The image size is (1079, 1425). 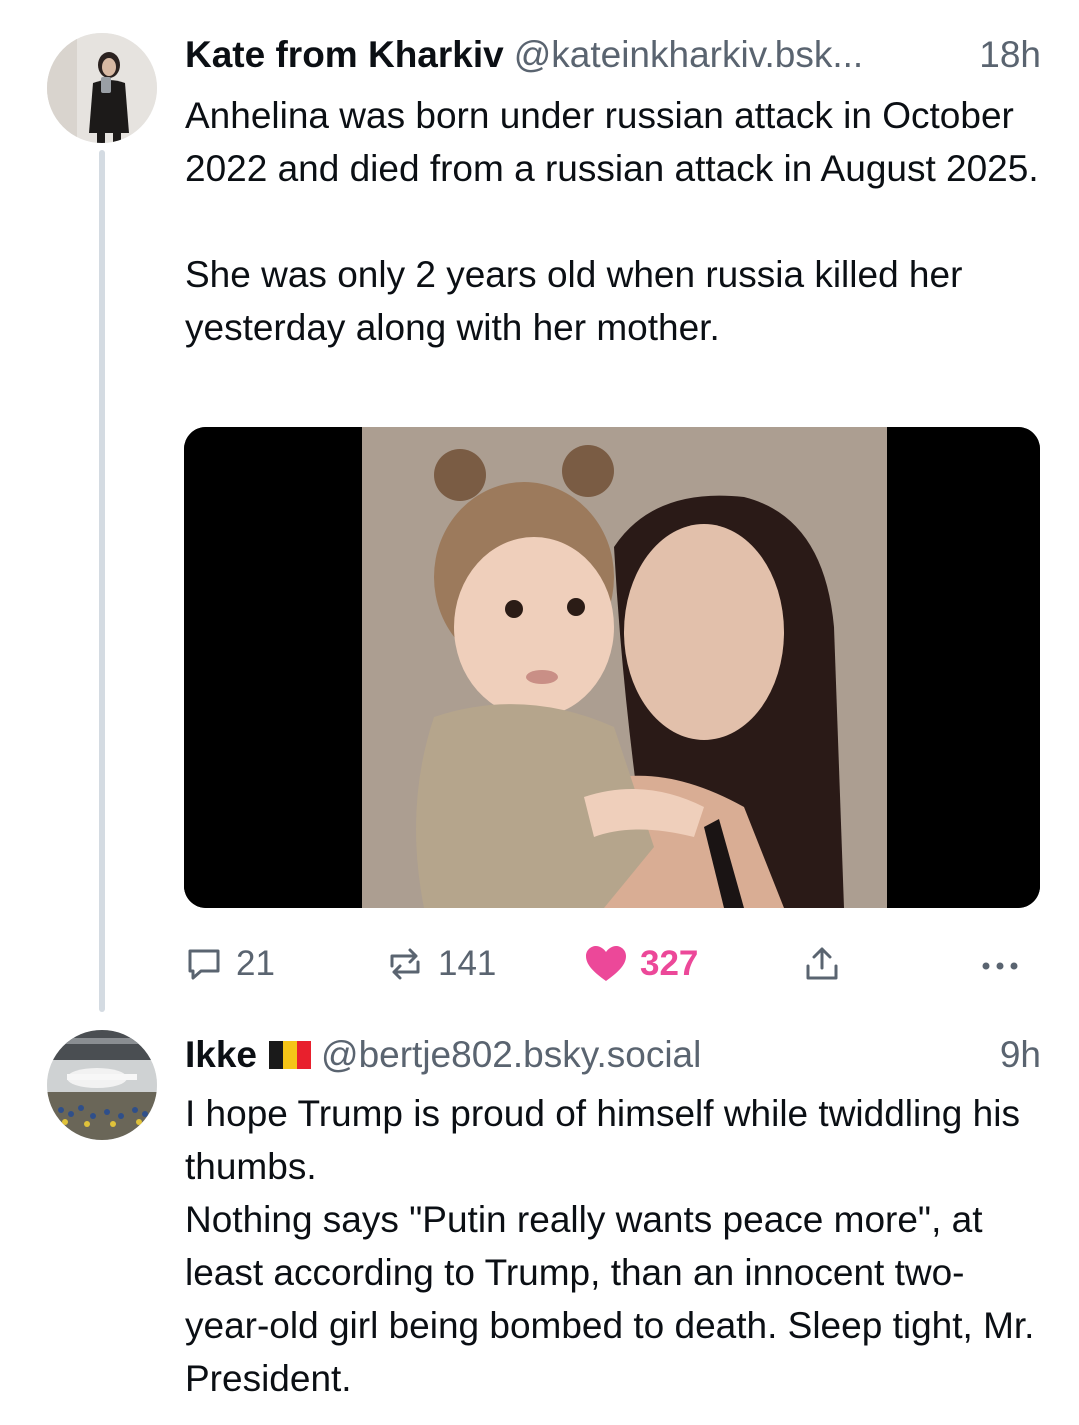 I want to click on reply-button: 21, so click(x=229, y=964).